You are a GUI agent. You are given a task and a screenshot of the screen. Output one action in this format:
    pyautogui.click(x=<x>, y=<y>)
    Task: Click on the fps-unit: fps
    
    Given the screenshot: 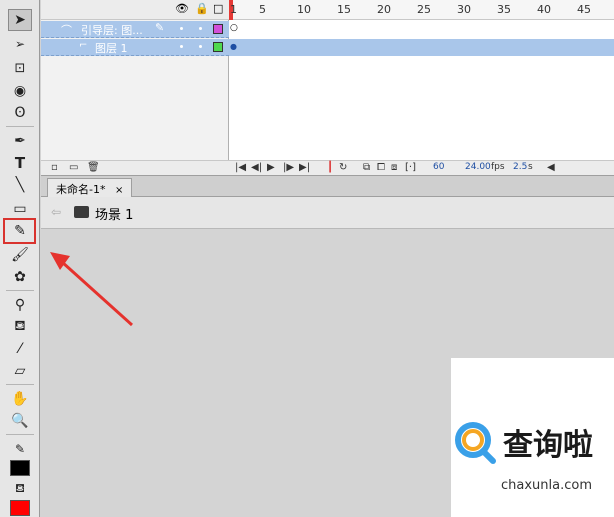 What is the action you would take?
    pyautogui.click(x=498, y=167)
    